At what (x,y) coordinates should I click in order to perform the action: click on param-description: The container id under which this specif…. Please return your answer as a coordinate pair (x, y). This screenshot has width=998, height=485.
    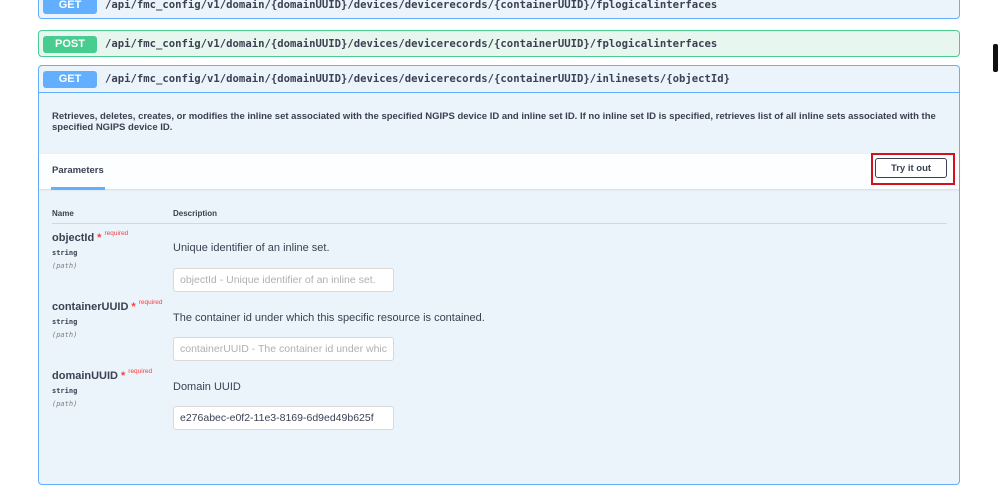
    Looking at the image, I should click on (329, 318).